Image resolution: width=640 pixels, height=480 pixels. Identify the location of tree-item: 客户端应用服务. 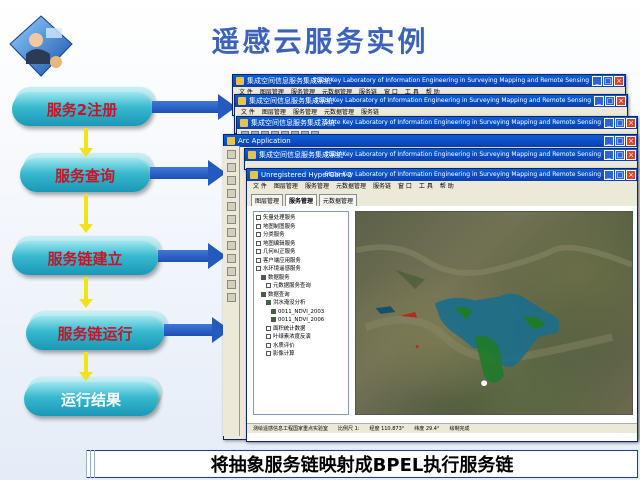
(301, 261).